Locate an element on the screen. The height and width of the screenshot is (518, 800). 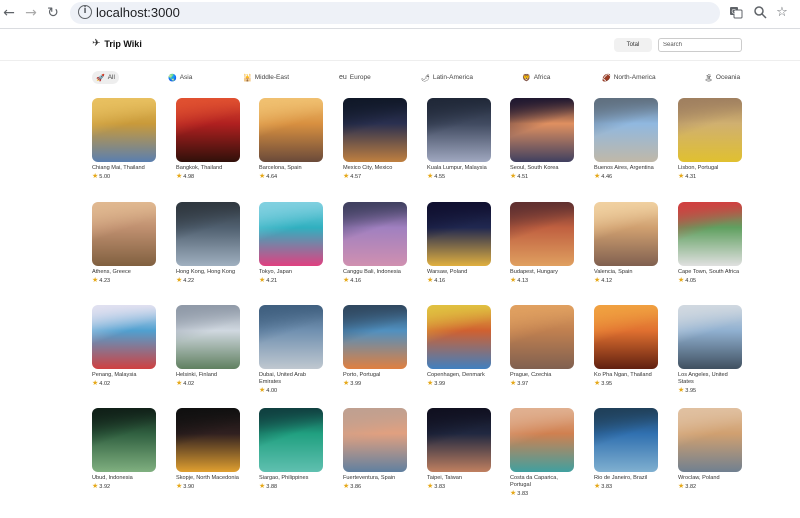
city-card: Lisbon, Portugal ★ 4.31 is located at coordinates (710, 139).